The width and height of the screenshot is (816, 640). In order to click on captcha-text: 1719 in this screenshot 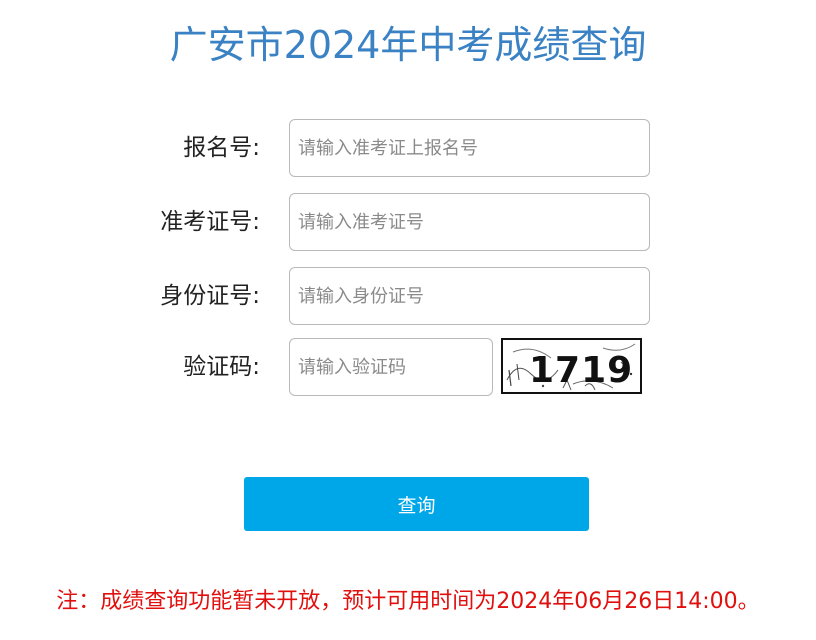, I will do `click(581, 370)`.